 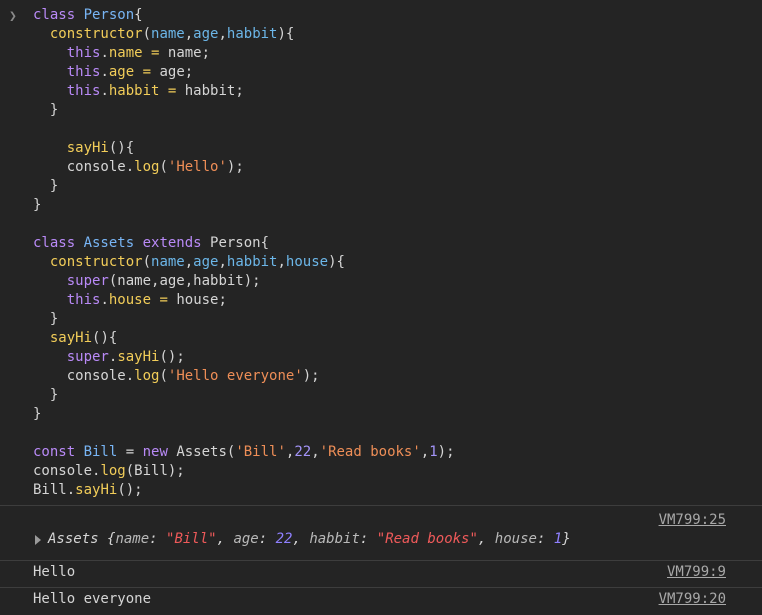 I want to click on object-key: house, so click(x=515, y=539).